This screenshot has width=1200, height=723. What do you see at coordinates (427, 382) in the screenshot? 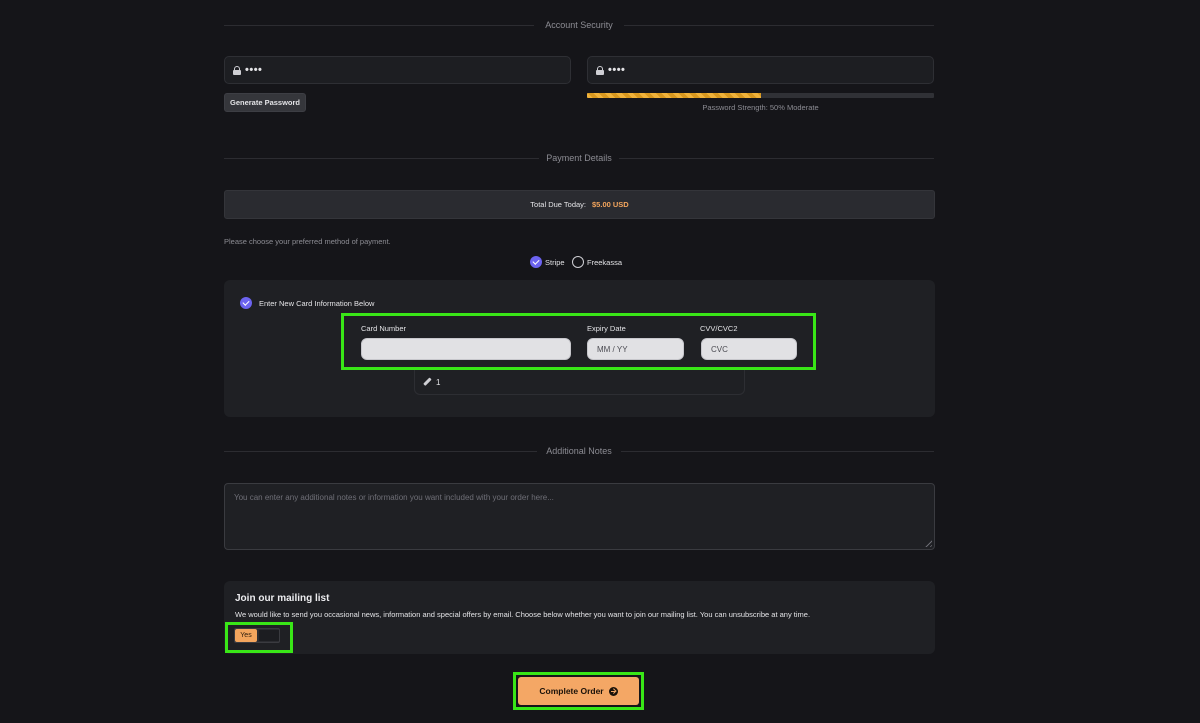
I see `pencil-icon` at bounding box center [427, 382].